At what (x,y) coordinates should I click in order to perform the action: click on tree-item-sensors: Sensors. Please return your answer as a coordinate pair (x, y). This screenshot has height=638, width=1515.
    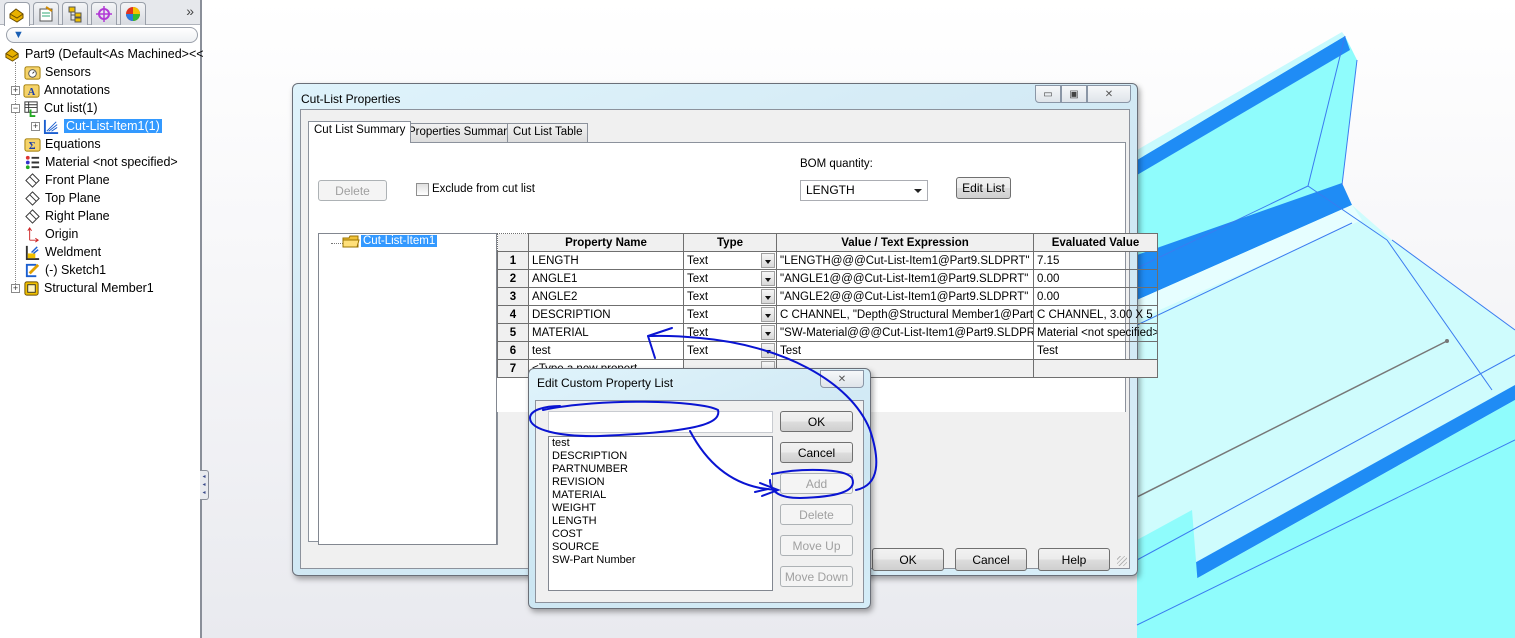
    Looking at the image, I should click on (57, 72).